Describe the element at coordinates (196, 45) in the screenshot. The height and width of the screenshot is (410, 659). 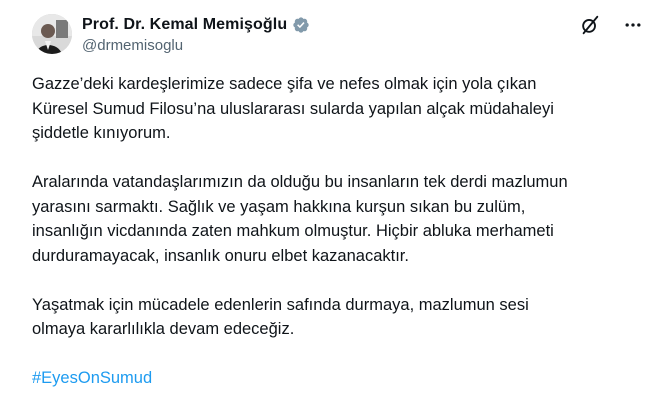
I see `author-handle: @drmemisoglu` at that location.